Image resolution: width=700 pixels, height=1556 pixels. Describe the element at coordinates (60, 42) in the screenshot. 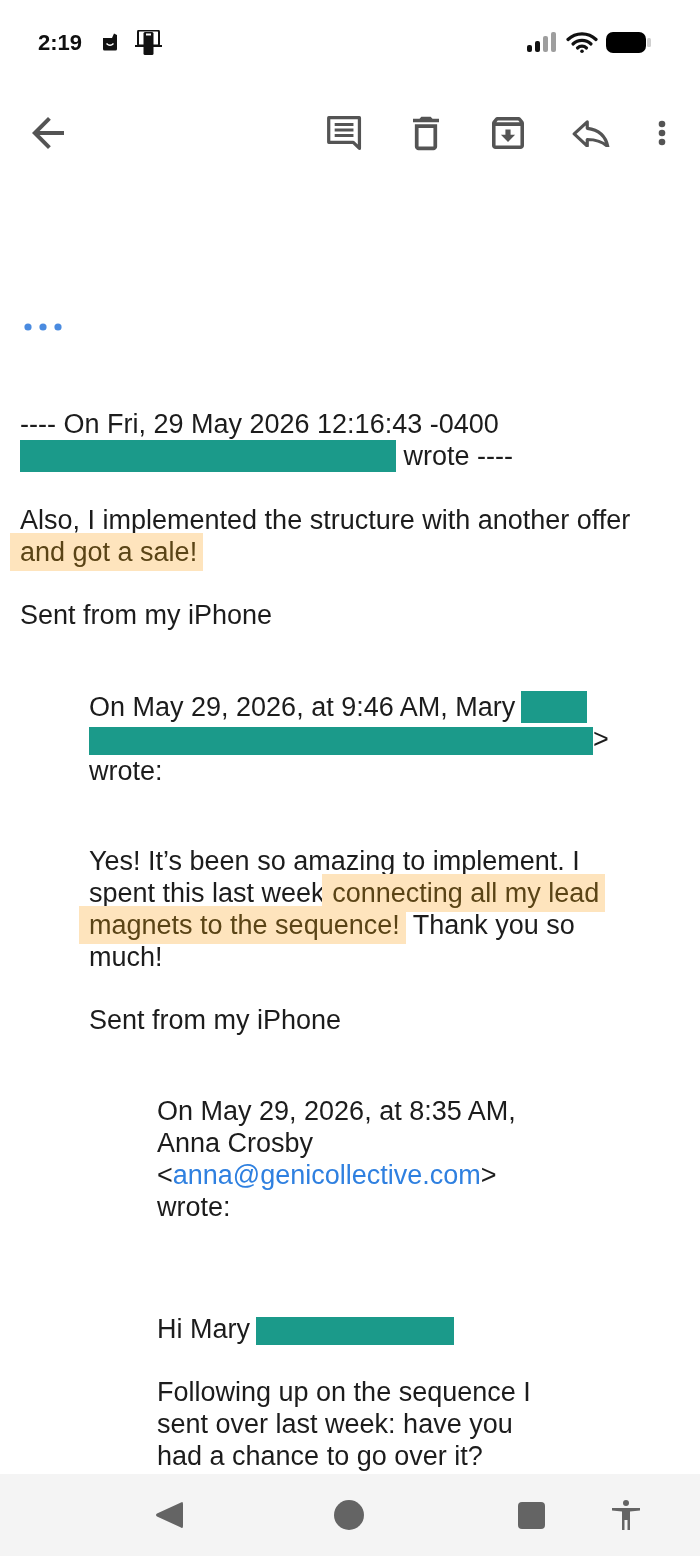

I see `status-time: 2:19` at that location.